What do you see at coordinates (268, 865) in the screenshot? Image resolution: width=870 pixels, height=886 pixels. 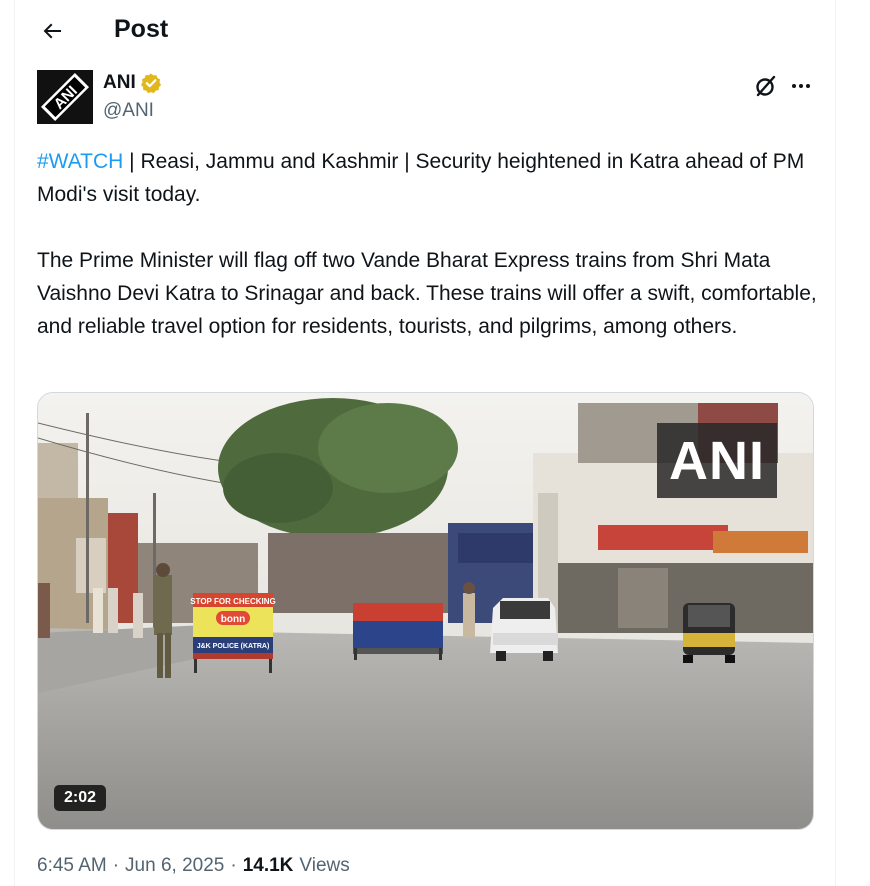 I see `views-count: 14.1K` at bounding box center [268, 865].